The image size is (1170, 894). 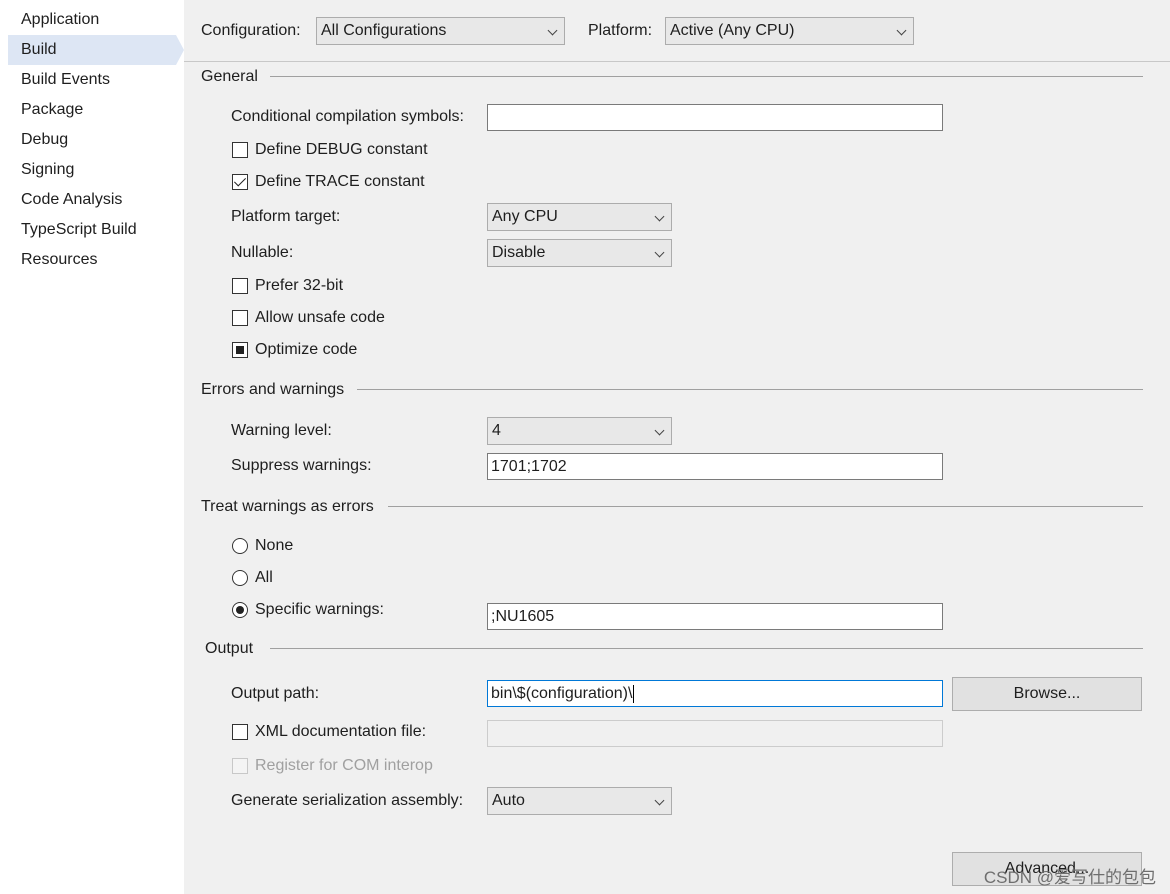 What do you see at coordinates (347, 116) in the screenshot?
I see `conditional-symbols-label: Conditional compilation symbols:` at bounding box center [347, 116].